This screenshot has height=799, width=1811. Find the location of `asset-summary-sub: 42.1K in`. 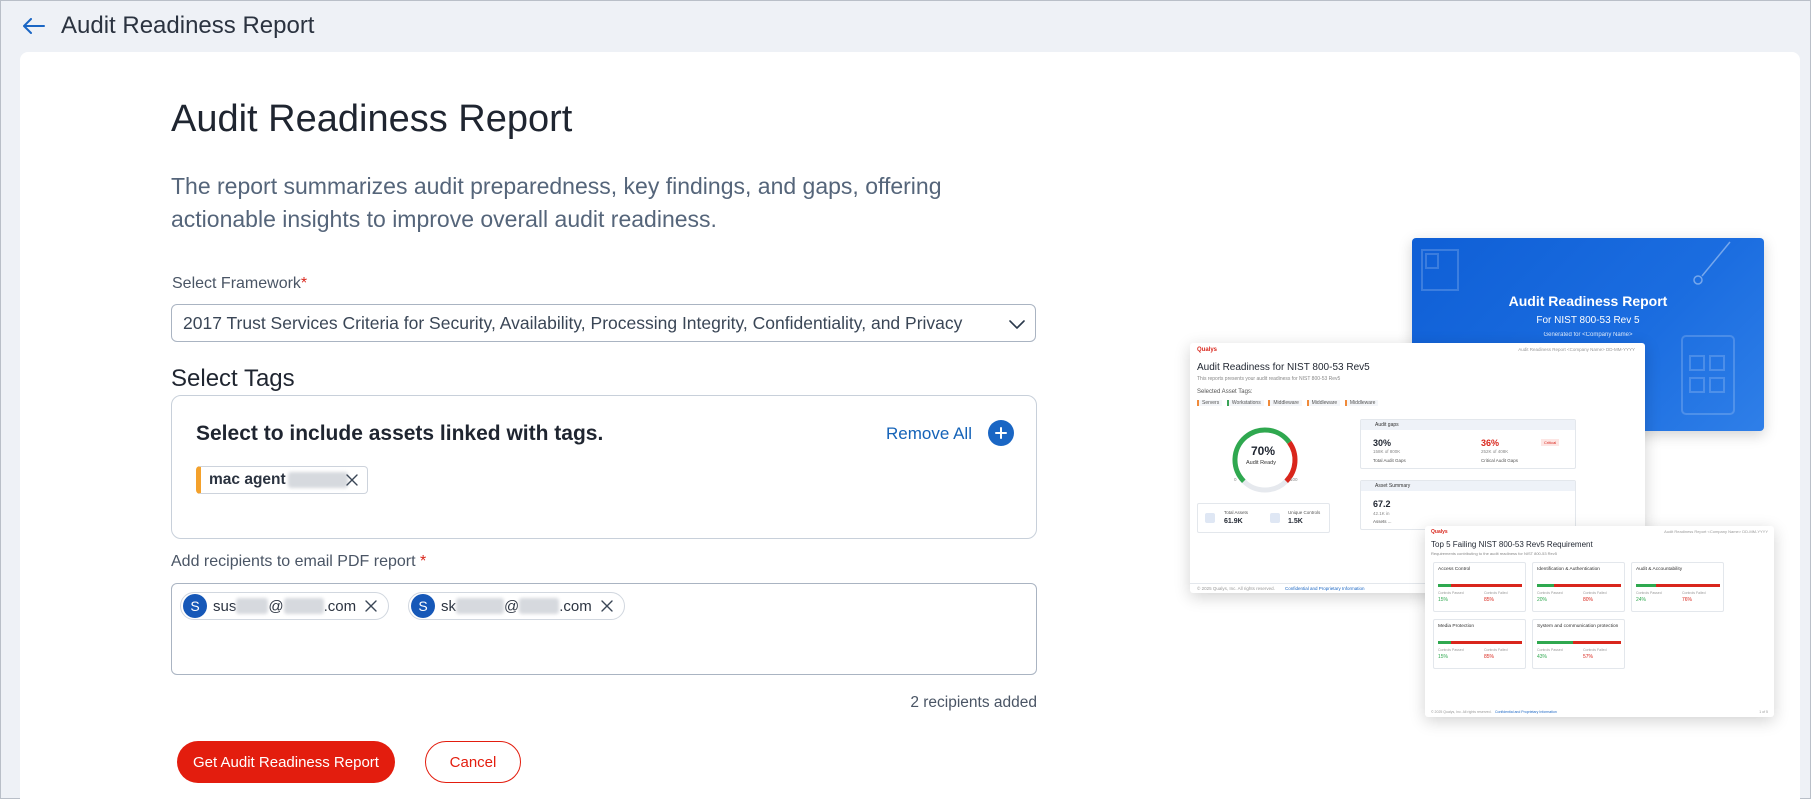

asset-summary-sub: 42.1K in is located at coordinates (1381, 513).